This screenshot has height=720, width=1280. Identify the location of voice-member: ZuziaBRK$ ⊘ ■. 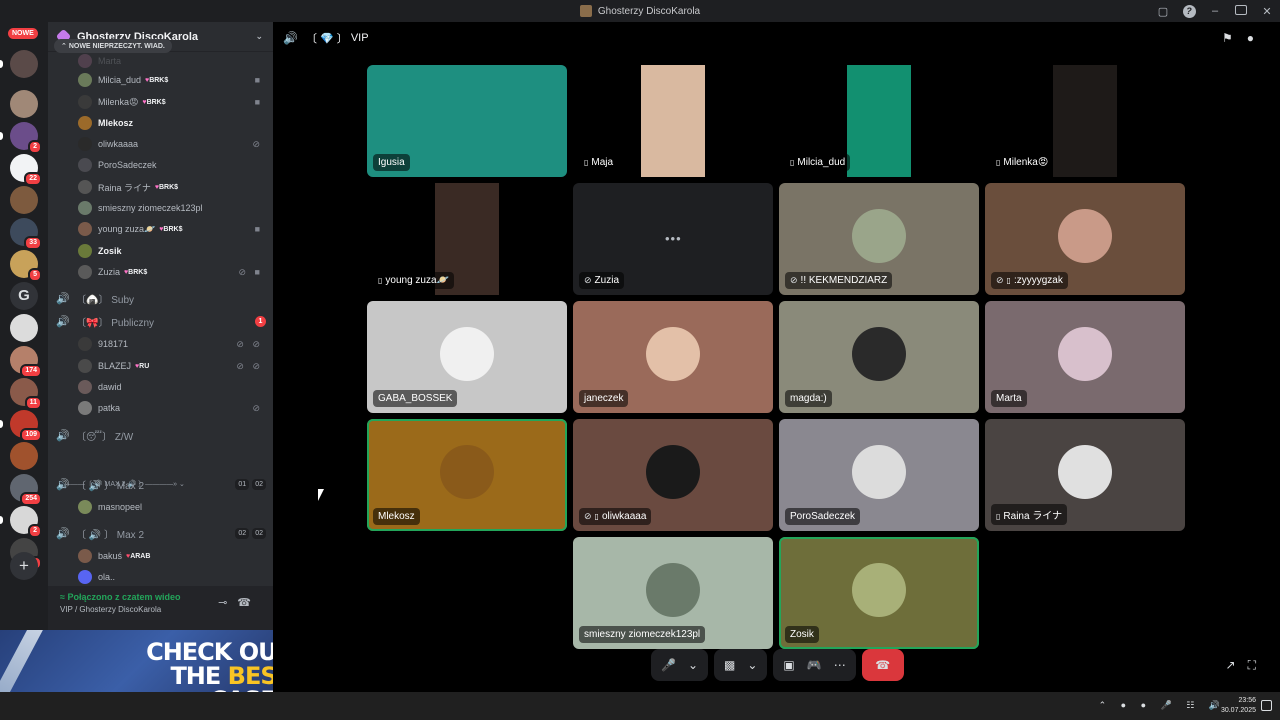
(170, 272).